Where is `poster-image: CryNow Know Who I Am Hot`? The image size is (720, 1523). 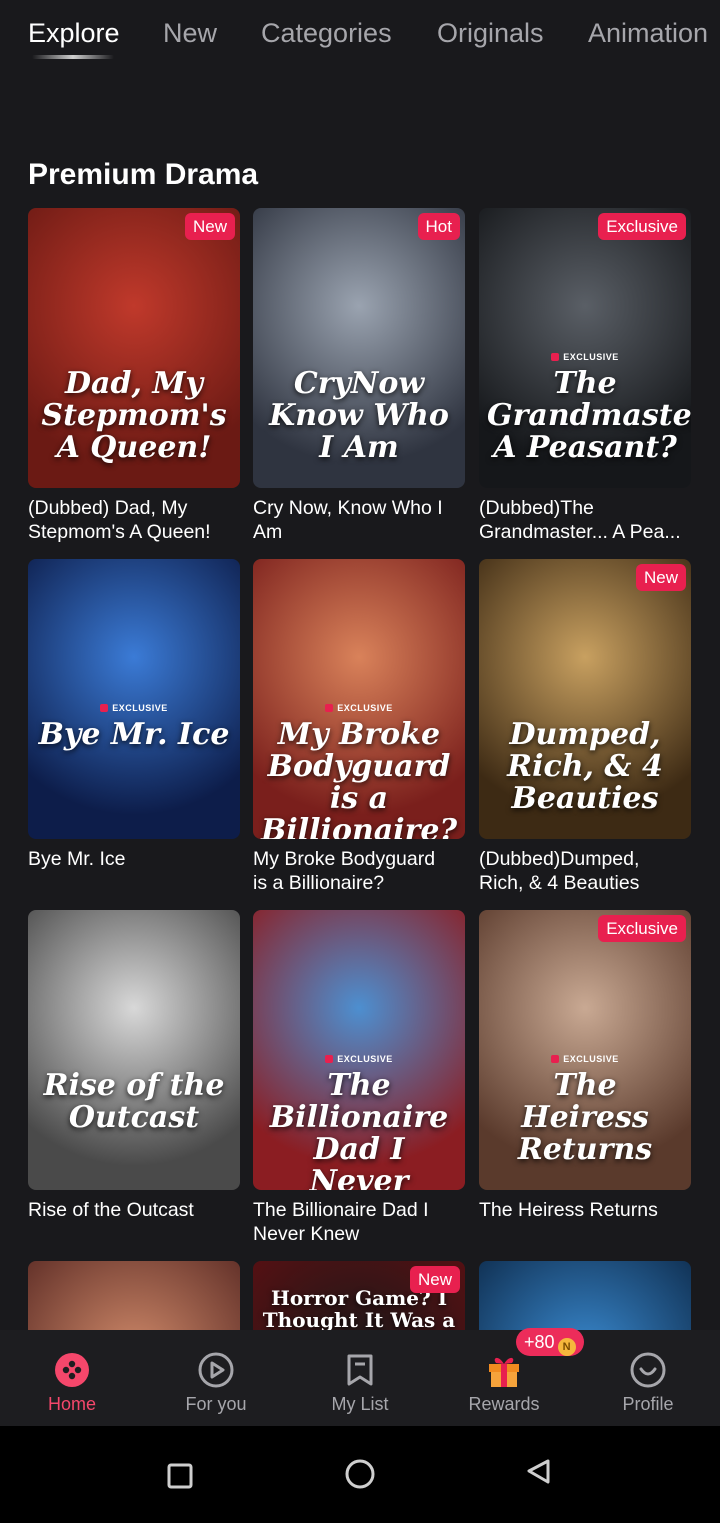
poster-image: CryNow Know Who I Am Hot is located at coordinates (359, 348).